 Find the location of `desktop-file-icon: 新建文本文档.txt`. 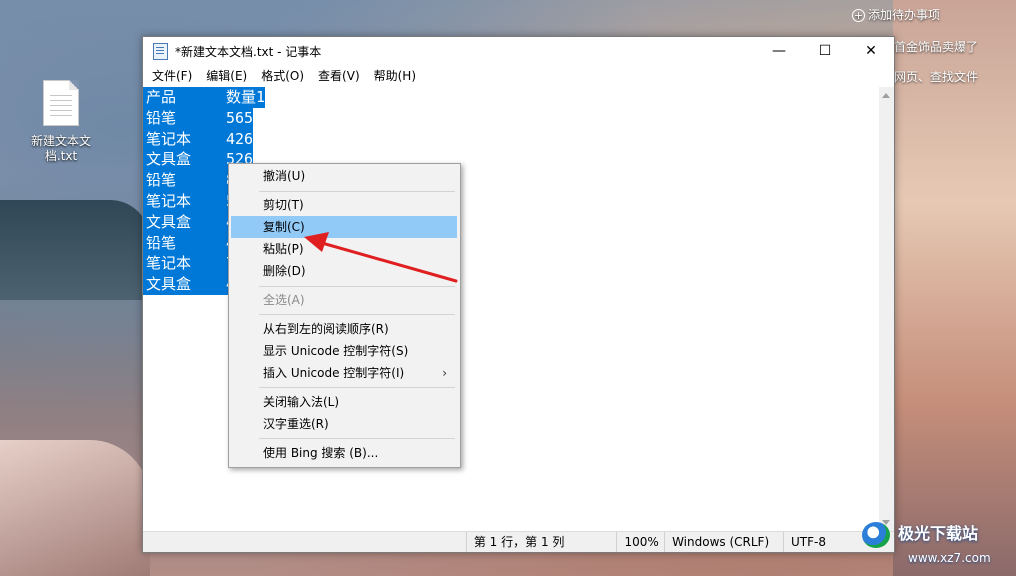

desktop-file-icon: 新建文本文档.txt is located at coordinates (61, 122).